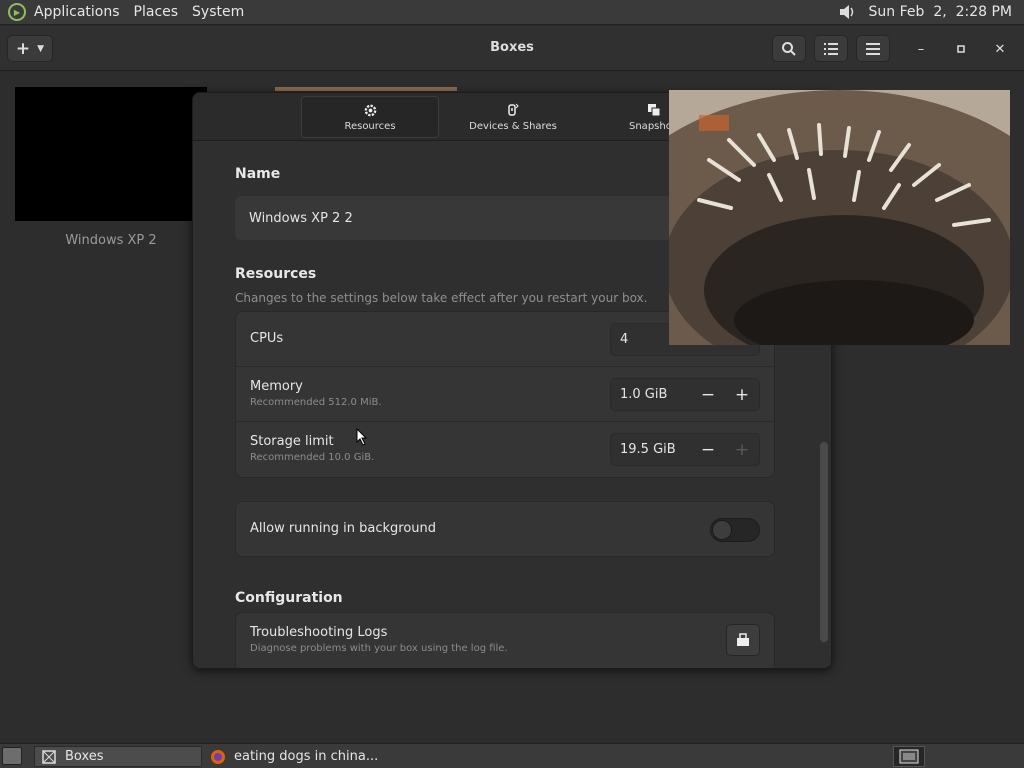 Image resolution: width=1024 pixels, height=768 pixels. What do you see at coordinates (12, 756) in the screenshot?
I see `show-desktop-button` at bounding box center [12, 756].